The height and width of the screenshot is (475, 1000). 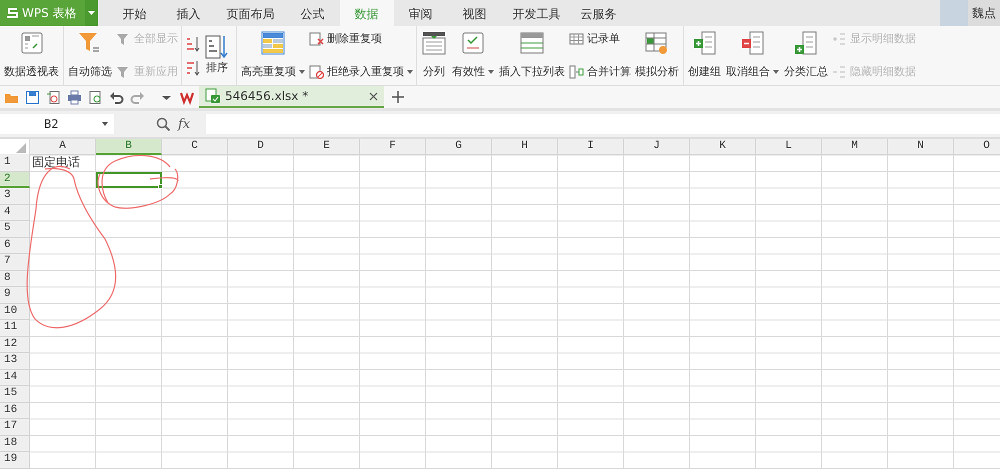 What do you see at coordinates (15, 295) in the screenshot?
I see `row-header: 9` at bounding box center [15, 295].